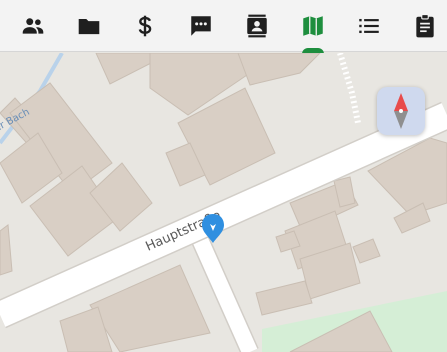 The image size is (447, 352). I want to click on tab-money, so click(145, 26).